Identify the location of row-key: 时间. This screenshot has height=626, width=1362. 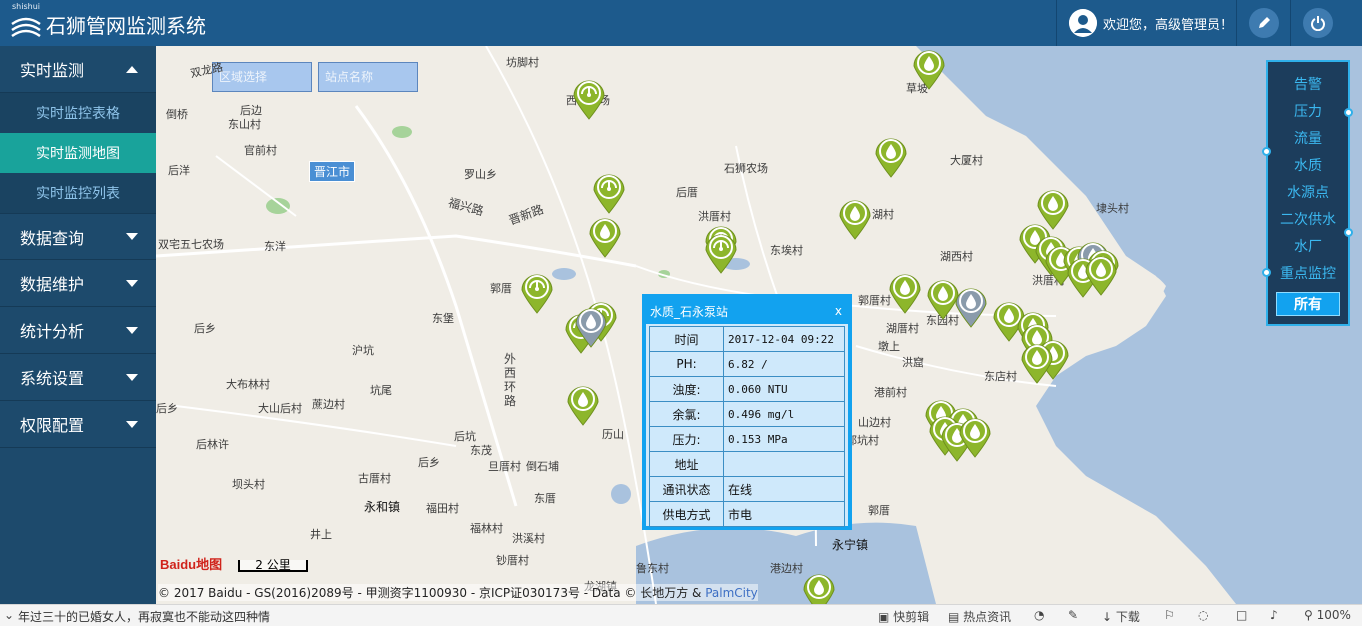
(686, 339).